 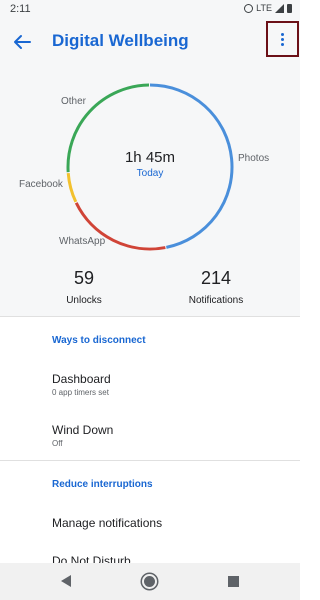 What do you see at coordinates (150, 385) in the screenshot?
I see `list-item-dashboard: Dashboard 0 app timers set` at bounding box center [150, 385].